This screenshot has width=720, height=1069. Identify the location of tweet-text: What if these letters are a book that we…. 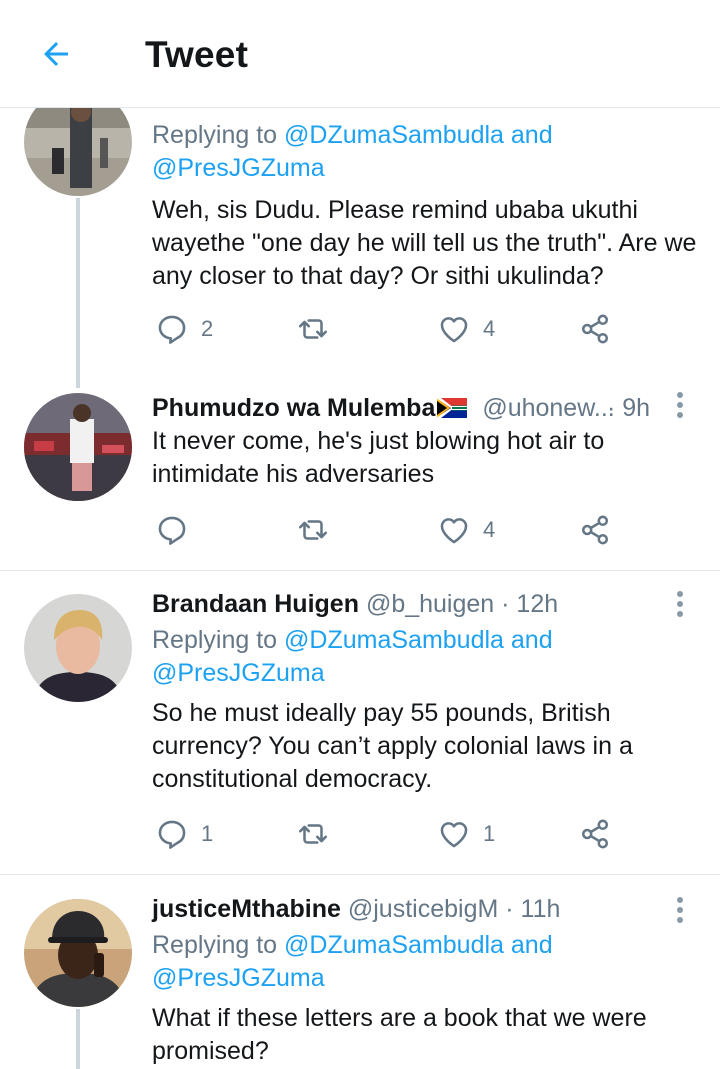
(399, 1018).